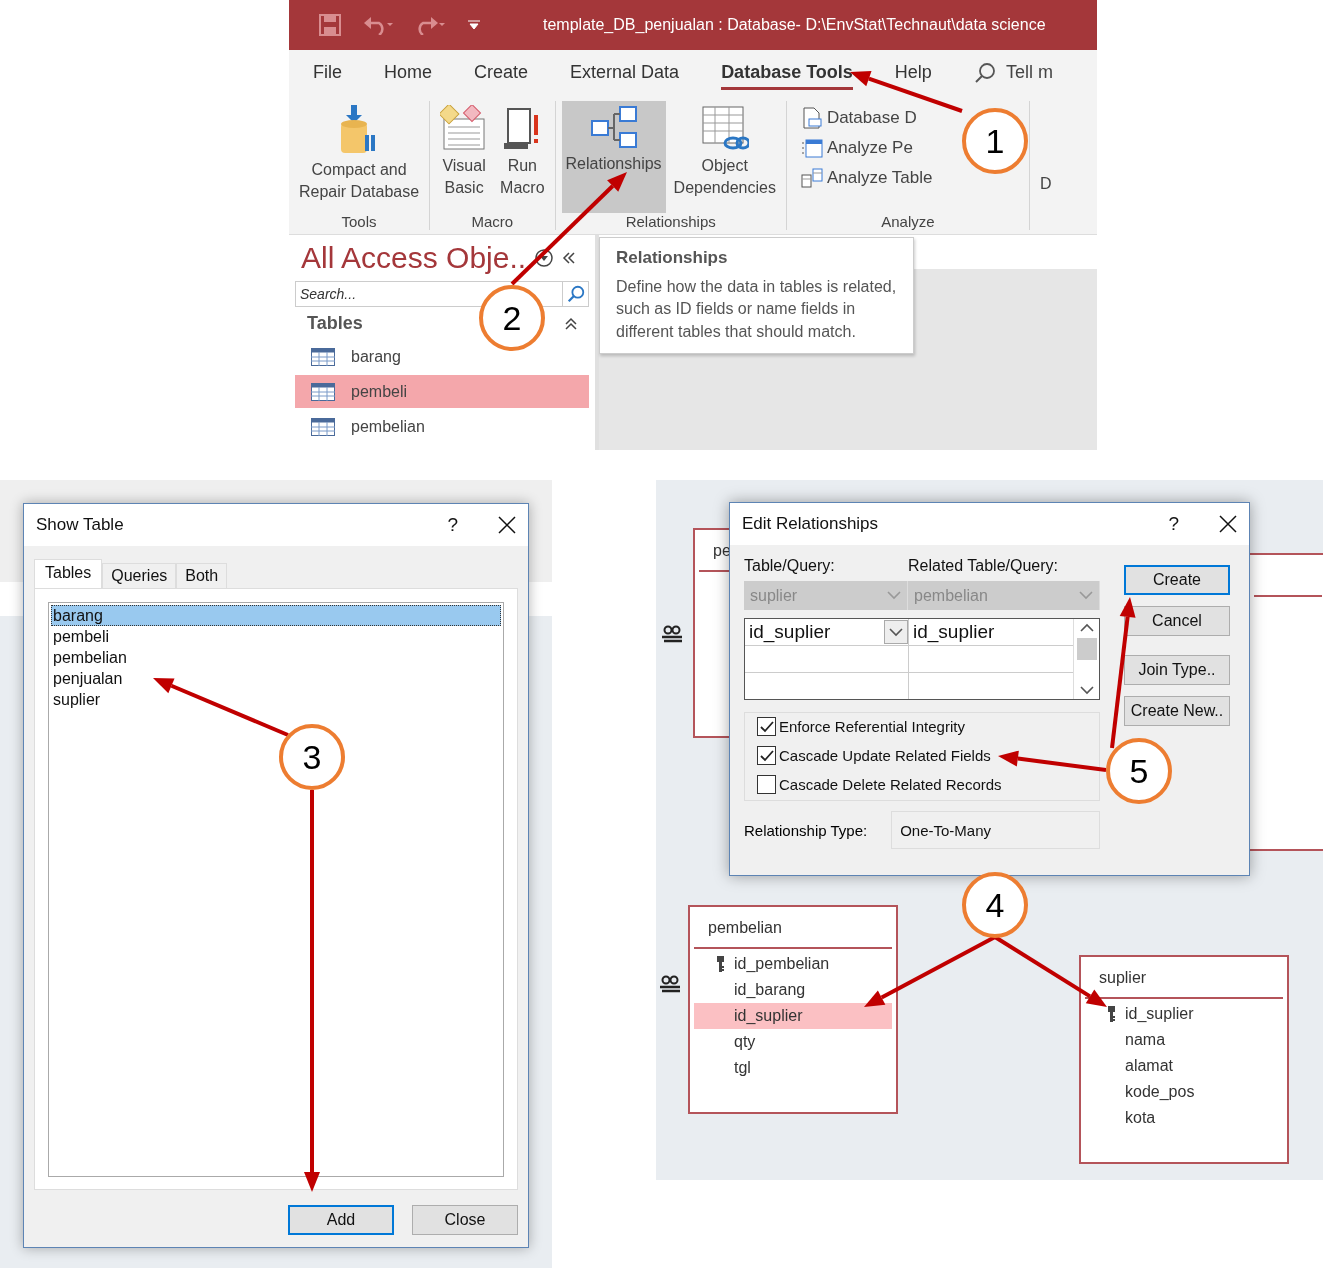  I want to click on field-row: alamat, so click(1184, 1066).